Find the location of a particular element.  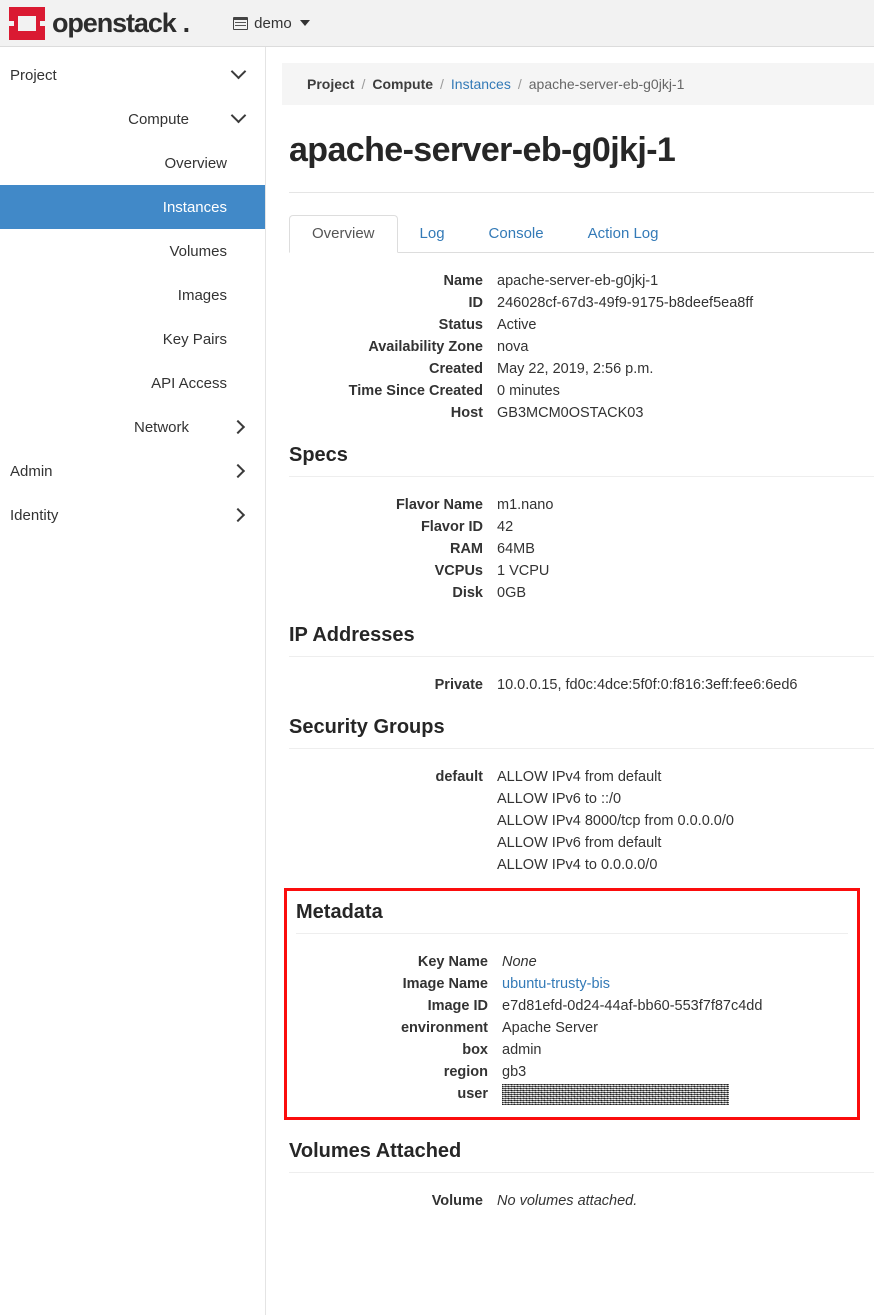

detail-label: Disk is located at coordinates (467, 593).